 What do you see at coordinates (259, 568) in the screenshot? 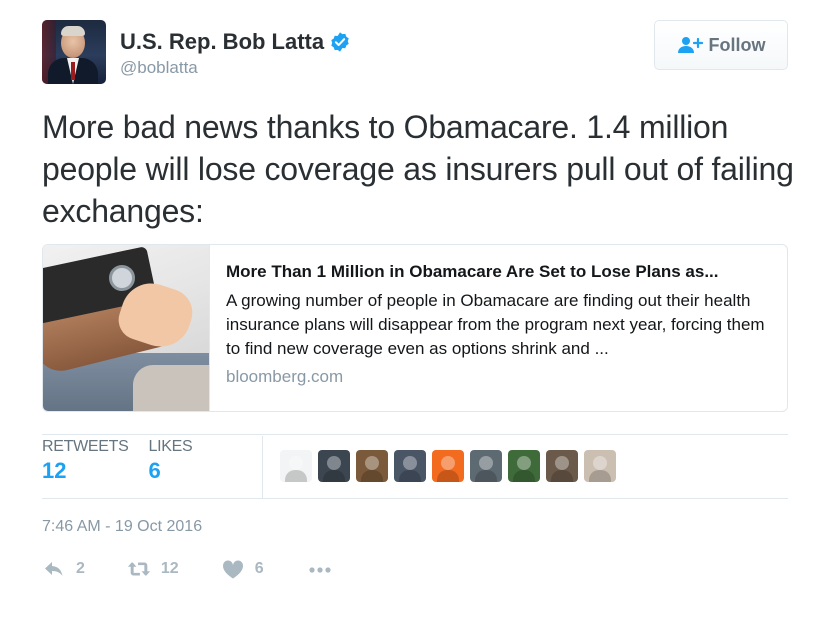
I see `like-count: 6` at bounding box center [259, 568].